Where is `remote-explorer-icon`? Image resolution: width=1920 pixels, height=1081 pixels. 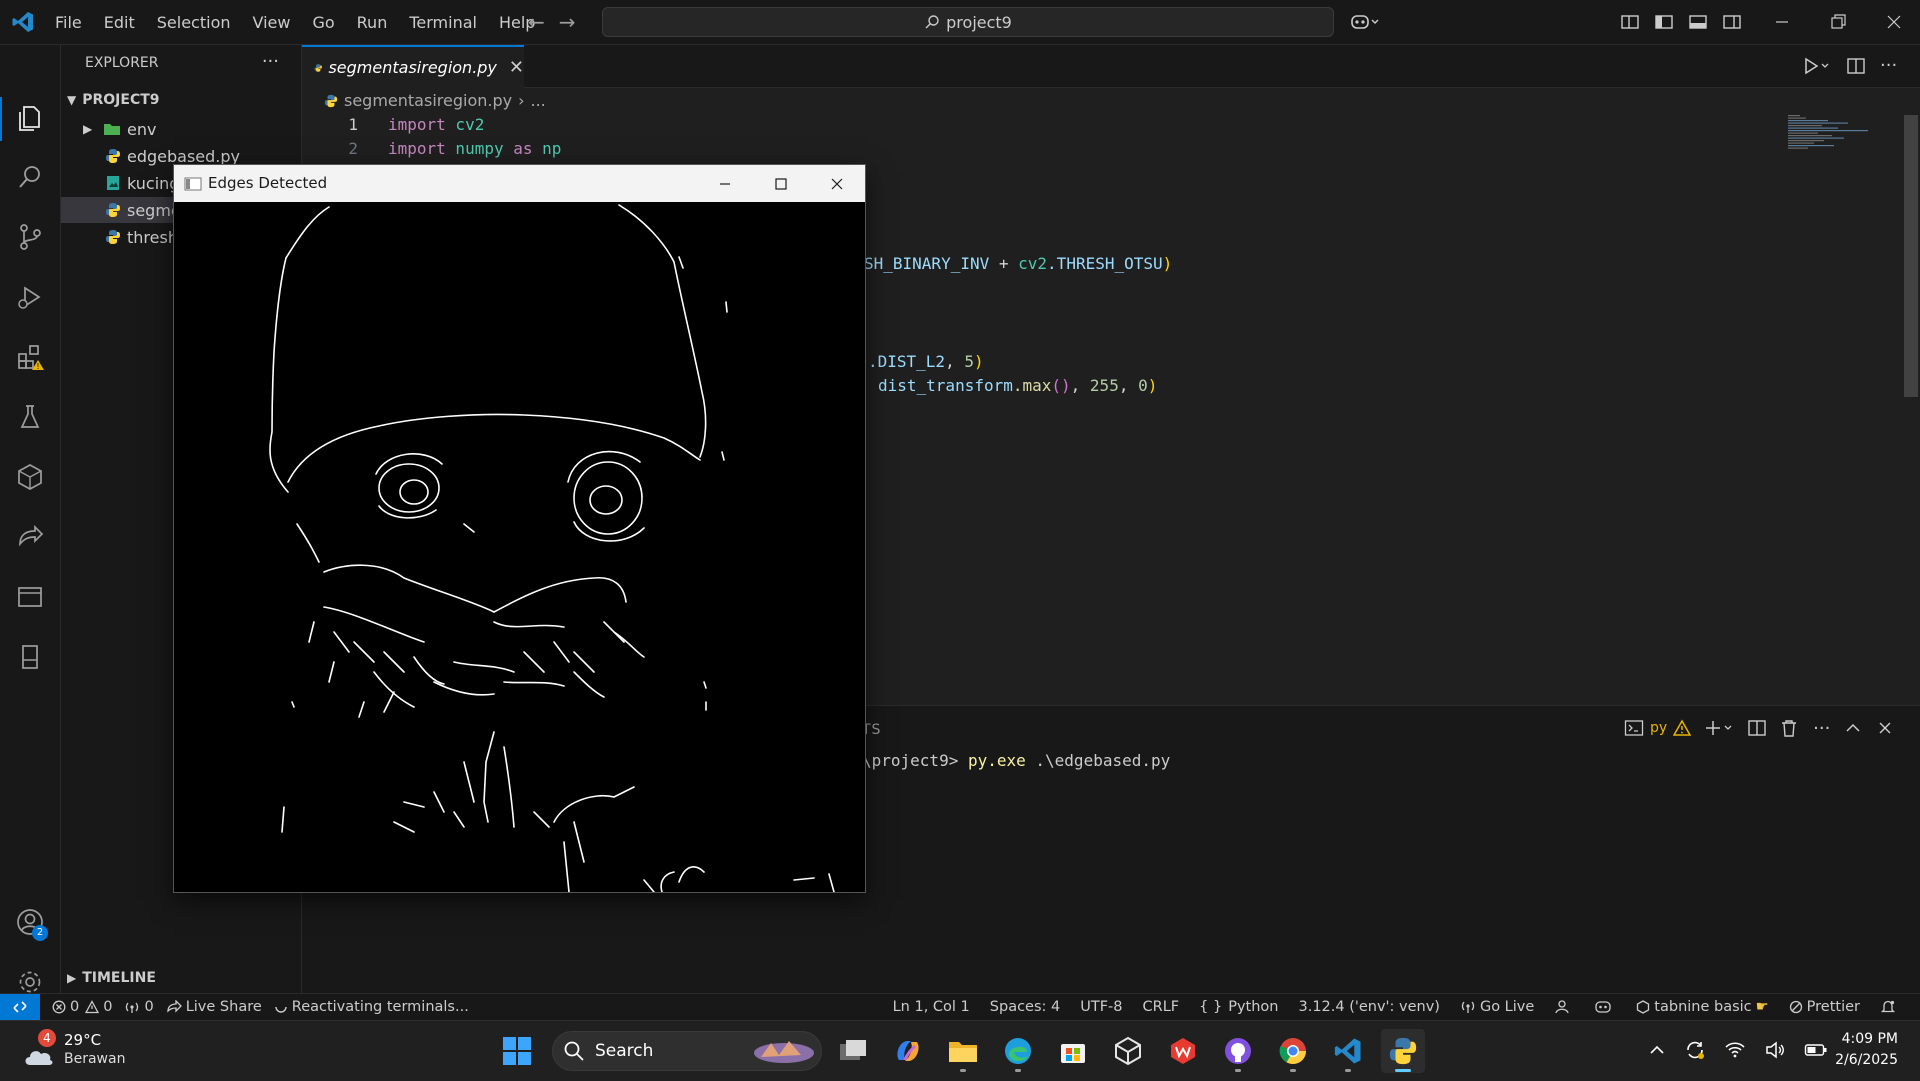 remote-explorer-icon is located at coordinates (30, 477).